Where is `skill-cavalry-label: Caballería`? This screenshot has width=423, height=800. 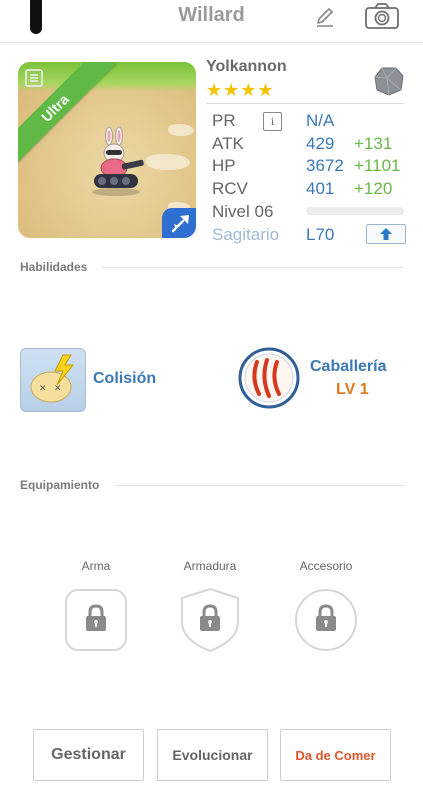 skill-cavalry-label: Caballería is located at coordinates (348, 367).